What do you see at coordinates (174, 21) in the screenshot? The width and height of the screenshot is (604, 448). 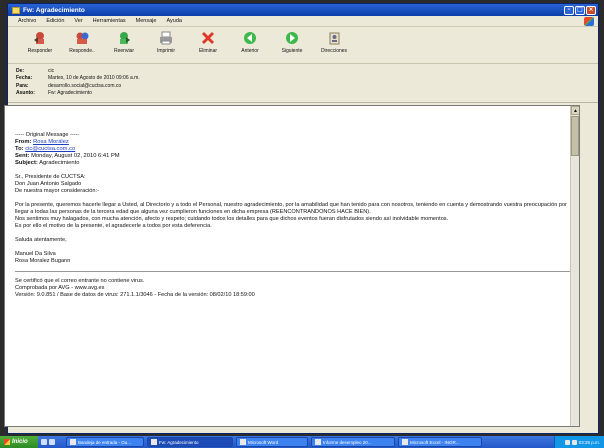 I see `menu-ayuda: Ayuda` at bounding box center [174, 21].